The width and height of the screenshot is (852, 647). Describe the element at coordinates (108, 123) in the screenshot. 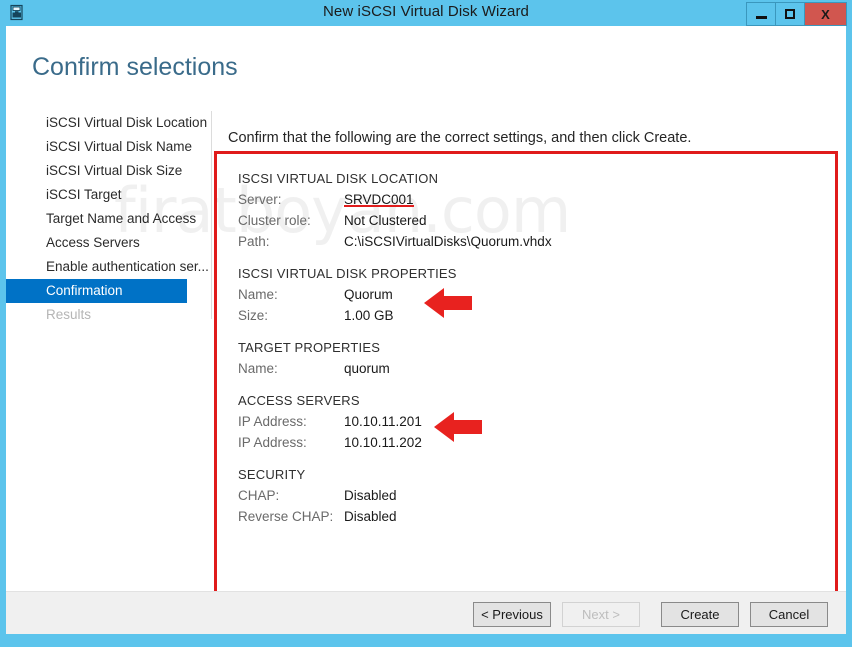

I see `sidebar-item-iscsi-virtual-disk-location: iSCSI Virtual Disk Location` at that location.